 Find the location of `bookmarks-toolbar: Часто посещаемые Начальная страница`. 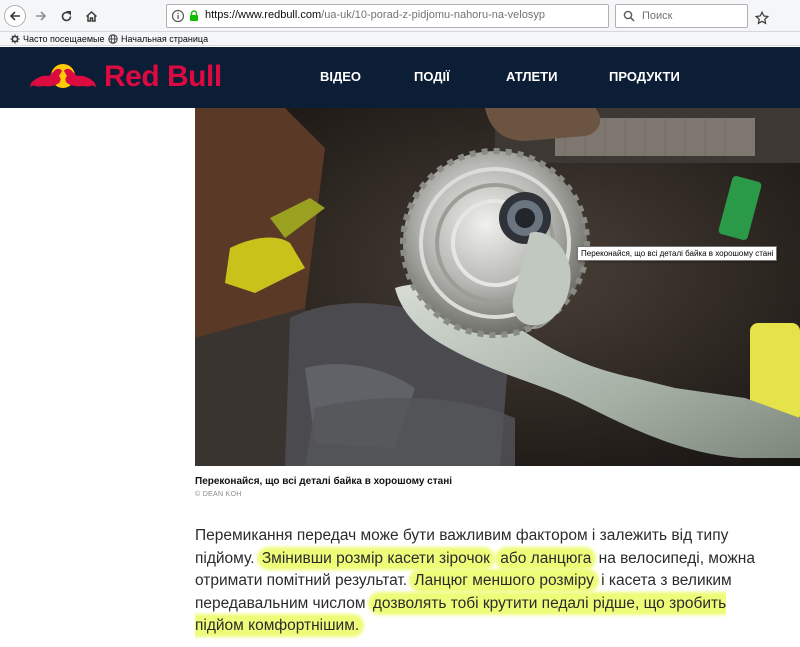

bookmarks-toolbar: Часто посещаемые Начальная страница is located at coordinates (400, 39).